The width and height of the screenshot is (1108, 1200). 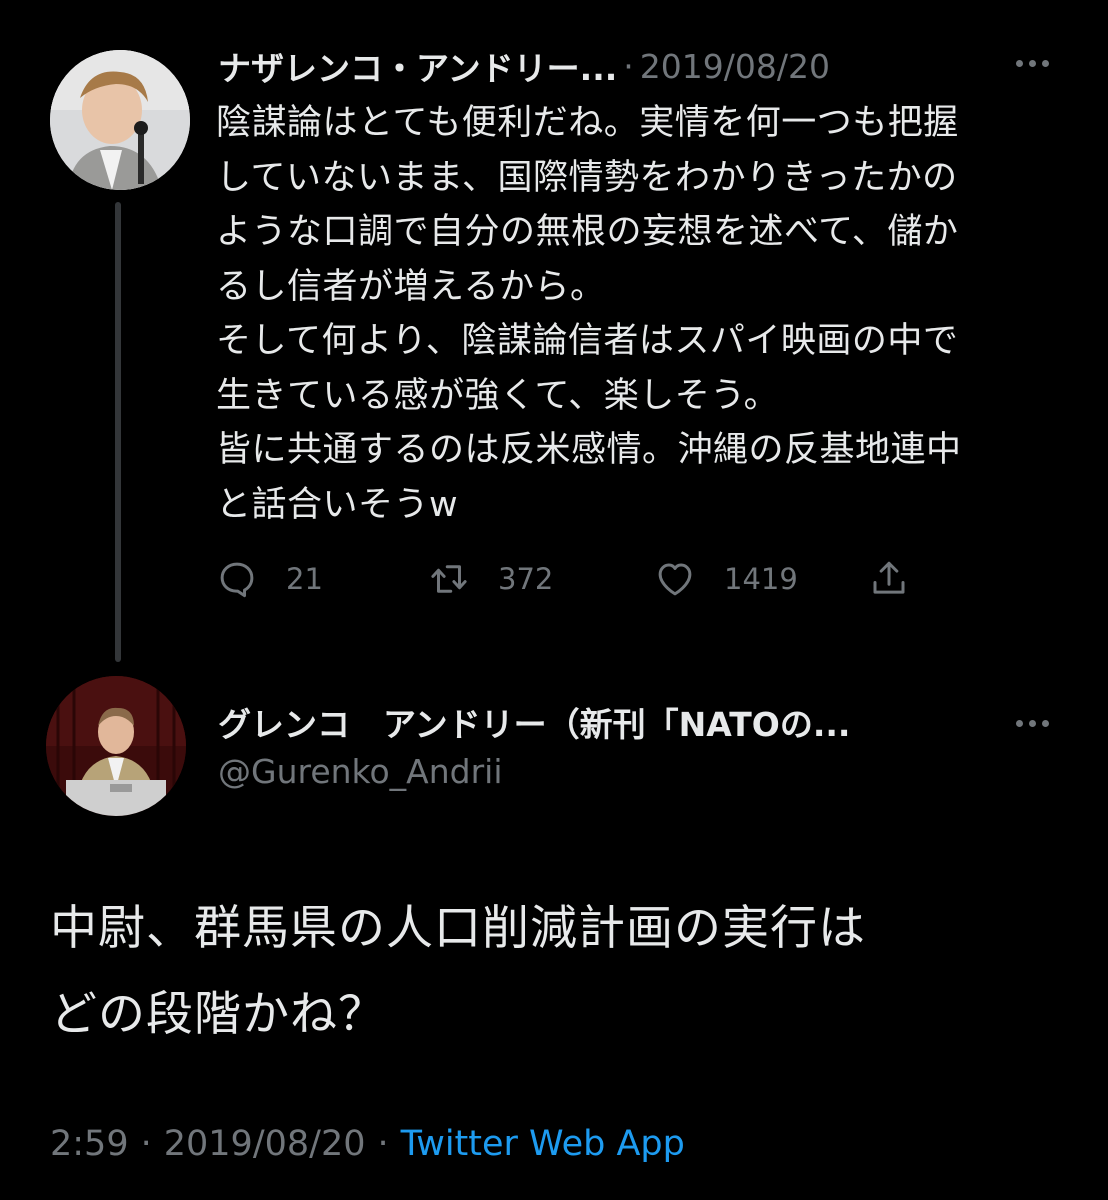 I want to click on share-button, so click(x=889, y=579).